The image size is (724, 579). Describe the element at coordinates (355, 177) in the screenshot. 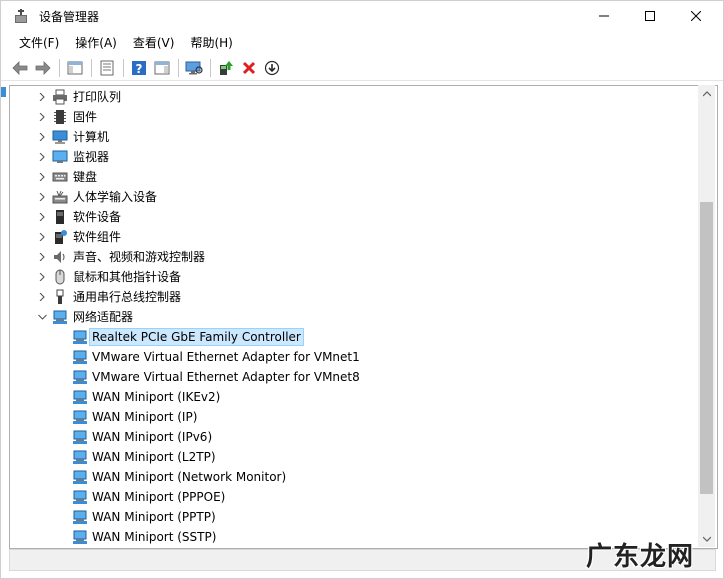

I see `tree-category-keyboard: 键盘` at that location.